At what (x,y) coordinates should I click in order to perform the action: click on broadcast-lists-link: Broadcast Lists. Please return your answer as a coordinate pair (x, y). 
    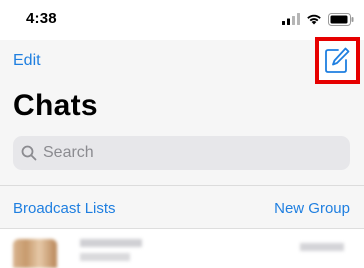
    Looking at the image, I should click on (64, 208).